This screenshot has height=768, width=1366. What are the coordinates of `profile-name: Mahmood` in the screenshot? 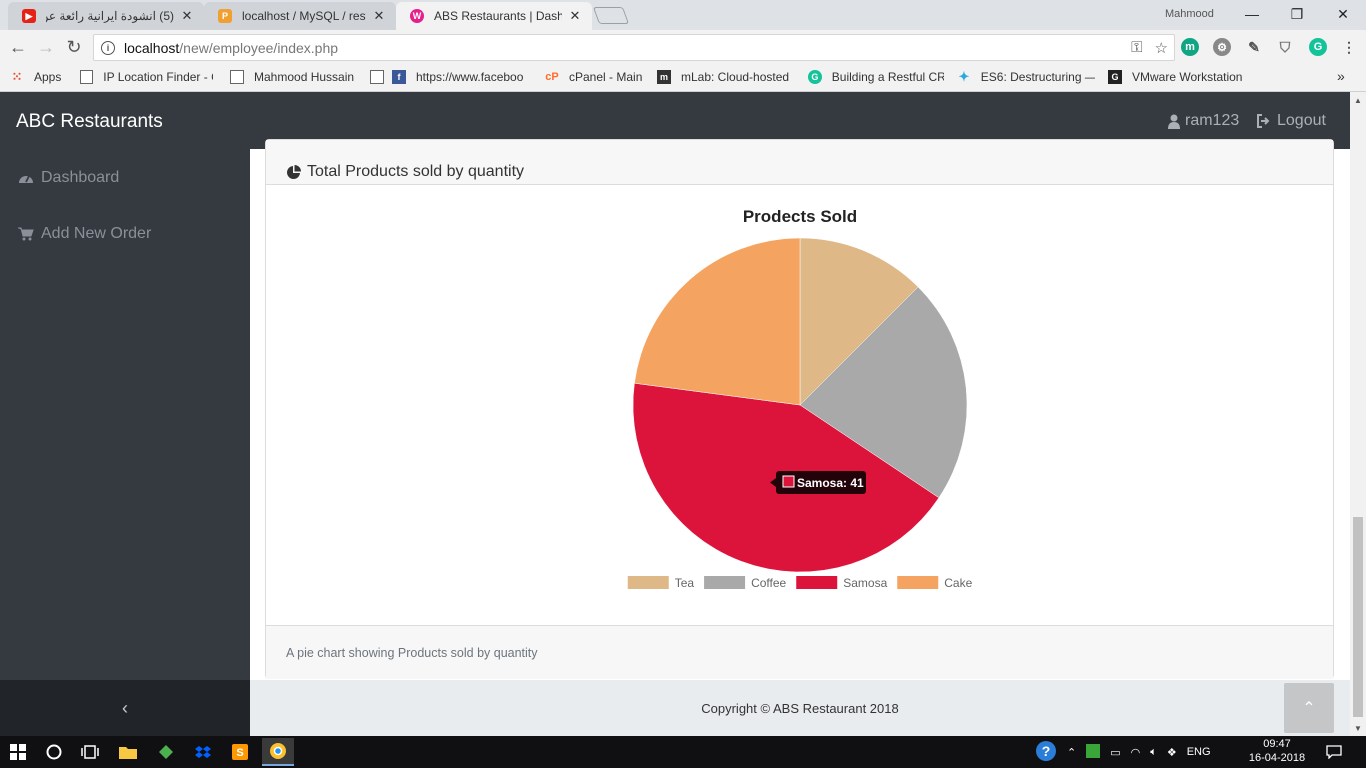 It's located at (1189, 14).